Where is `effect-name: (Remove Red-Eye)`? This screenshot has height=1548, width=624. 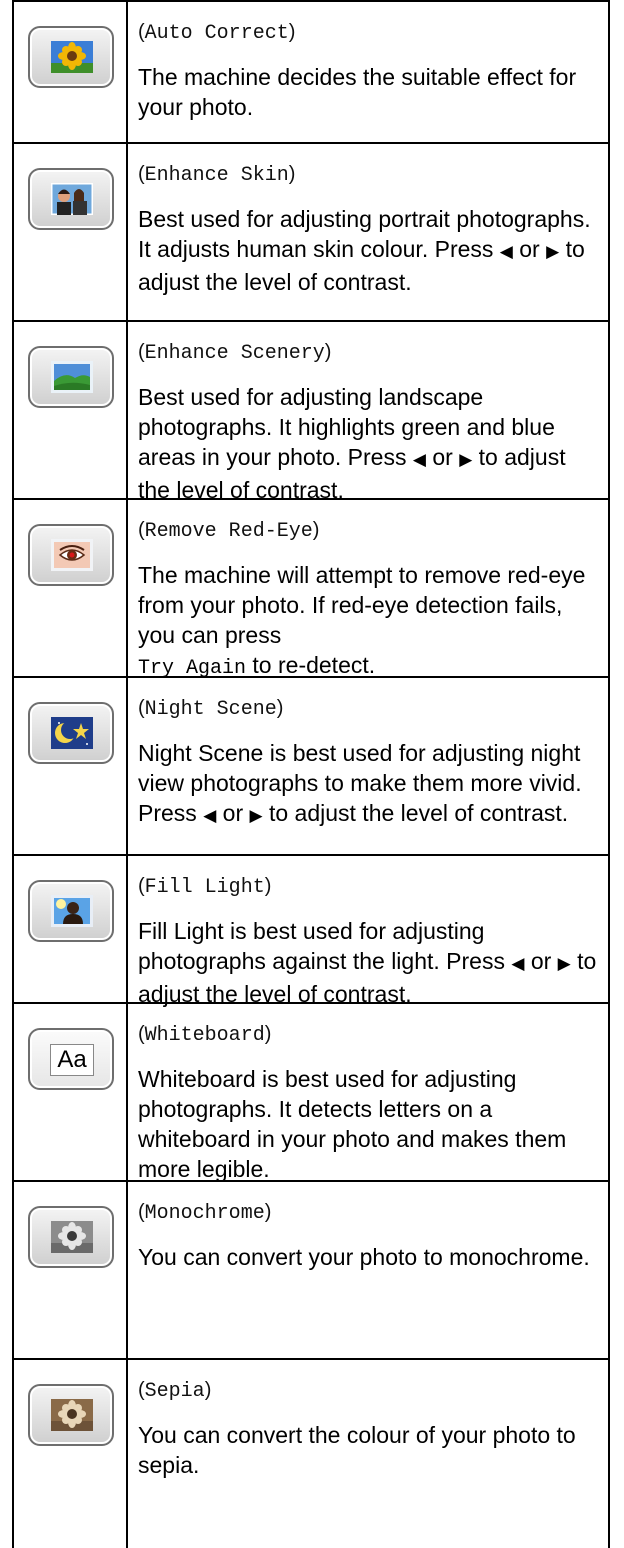 effect-name: (Remove Red-Eye) is located at coordinates (229, 531).